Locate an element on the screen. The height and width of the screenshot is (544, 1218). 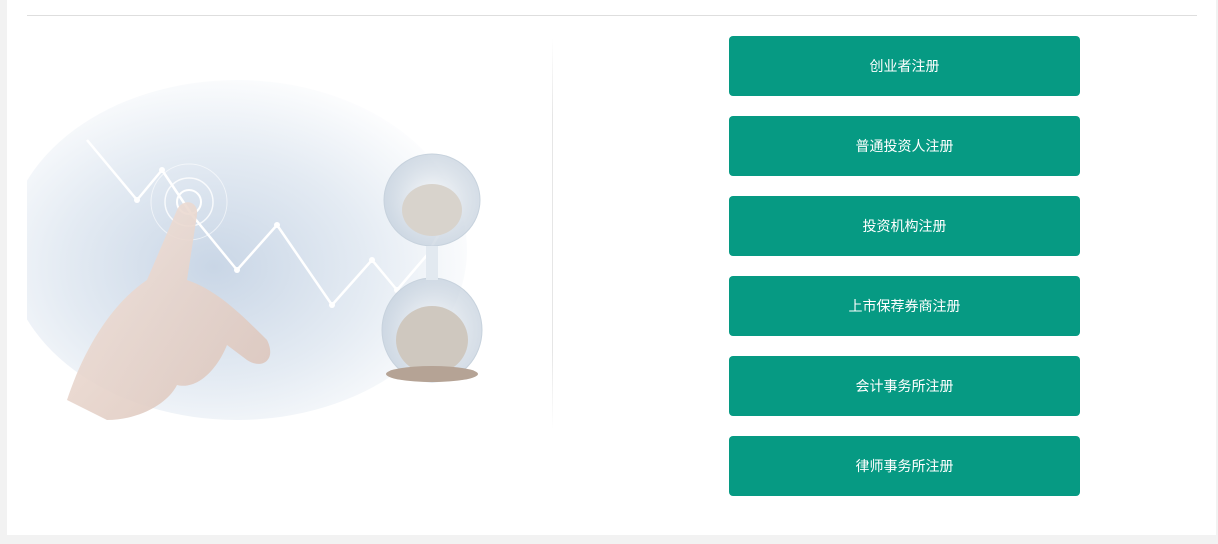
law-firm-register-button: 律师事务所注册 is located at coordinates (904, 466).